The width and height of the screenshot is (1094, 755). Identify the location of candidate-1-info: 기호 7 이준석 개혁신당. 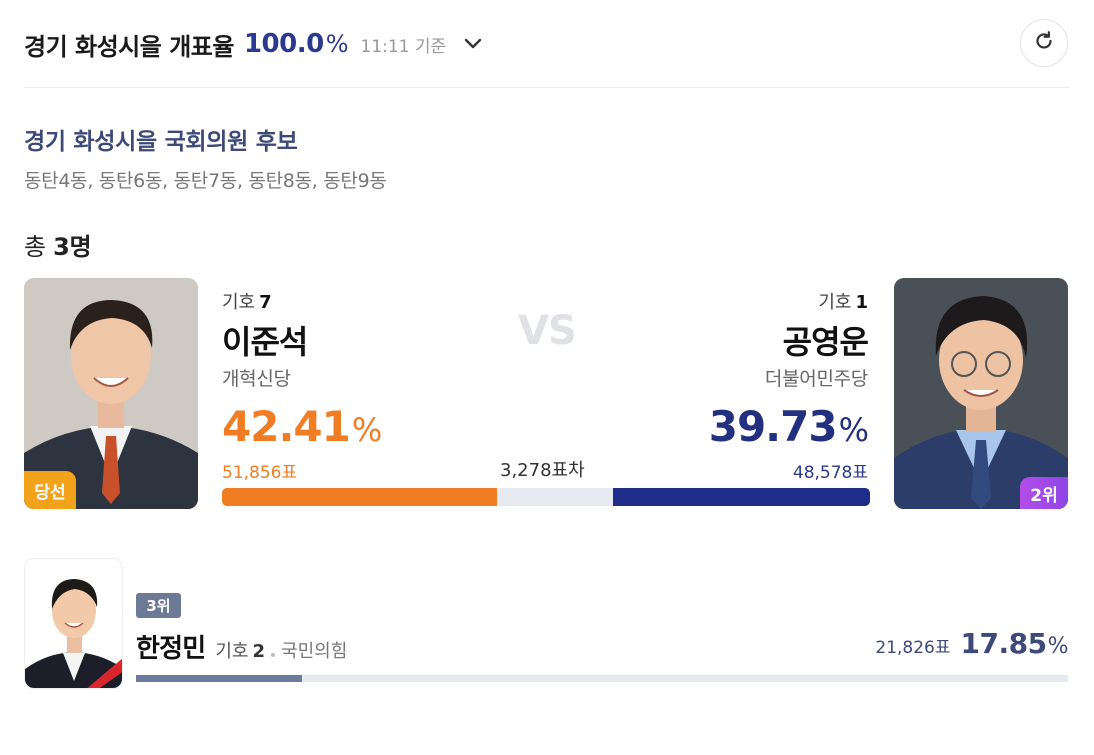
(265, 339).